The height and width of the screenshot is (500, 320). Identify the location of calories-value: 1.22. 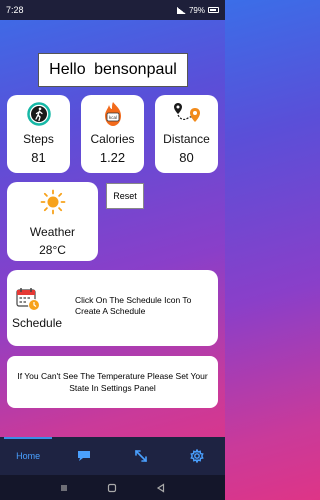
(112, 157).